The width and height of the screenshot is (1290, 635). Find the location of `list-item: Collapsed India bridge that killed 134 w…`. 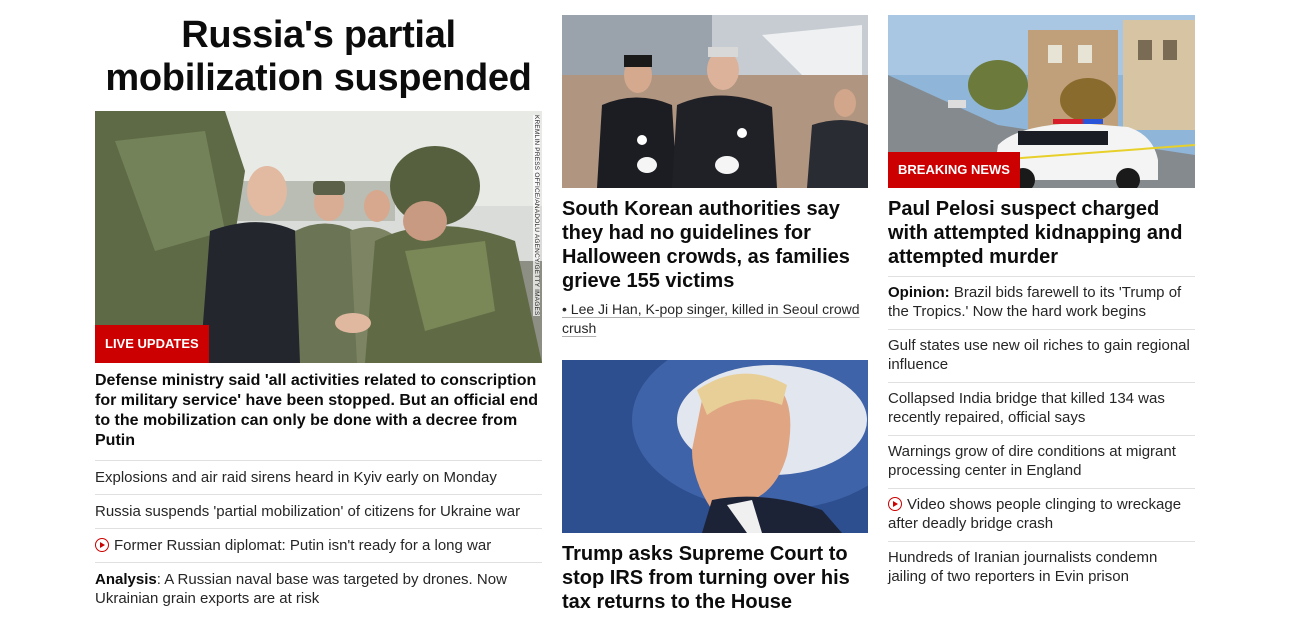

list-item: Collapsed India bridge that killed 134 w… is located at coordinates (1041, 409).